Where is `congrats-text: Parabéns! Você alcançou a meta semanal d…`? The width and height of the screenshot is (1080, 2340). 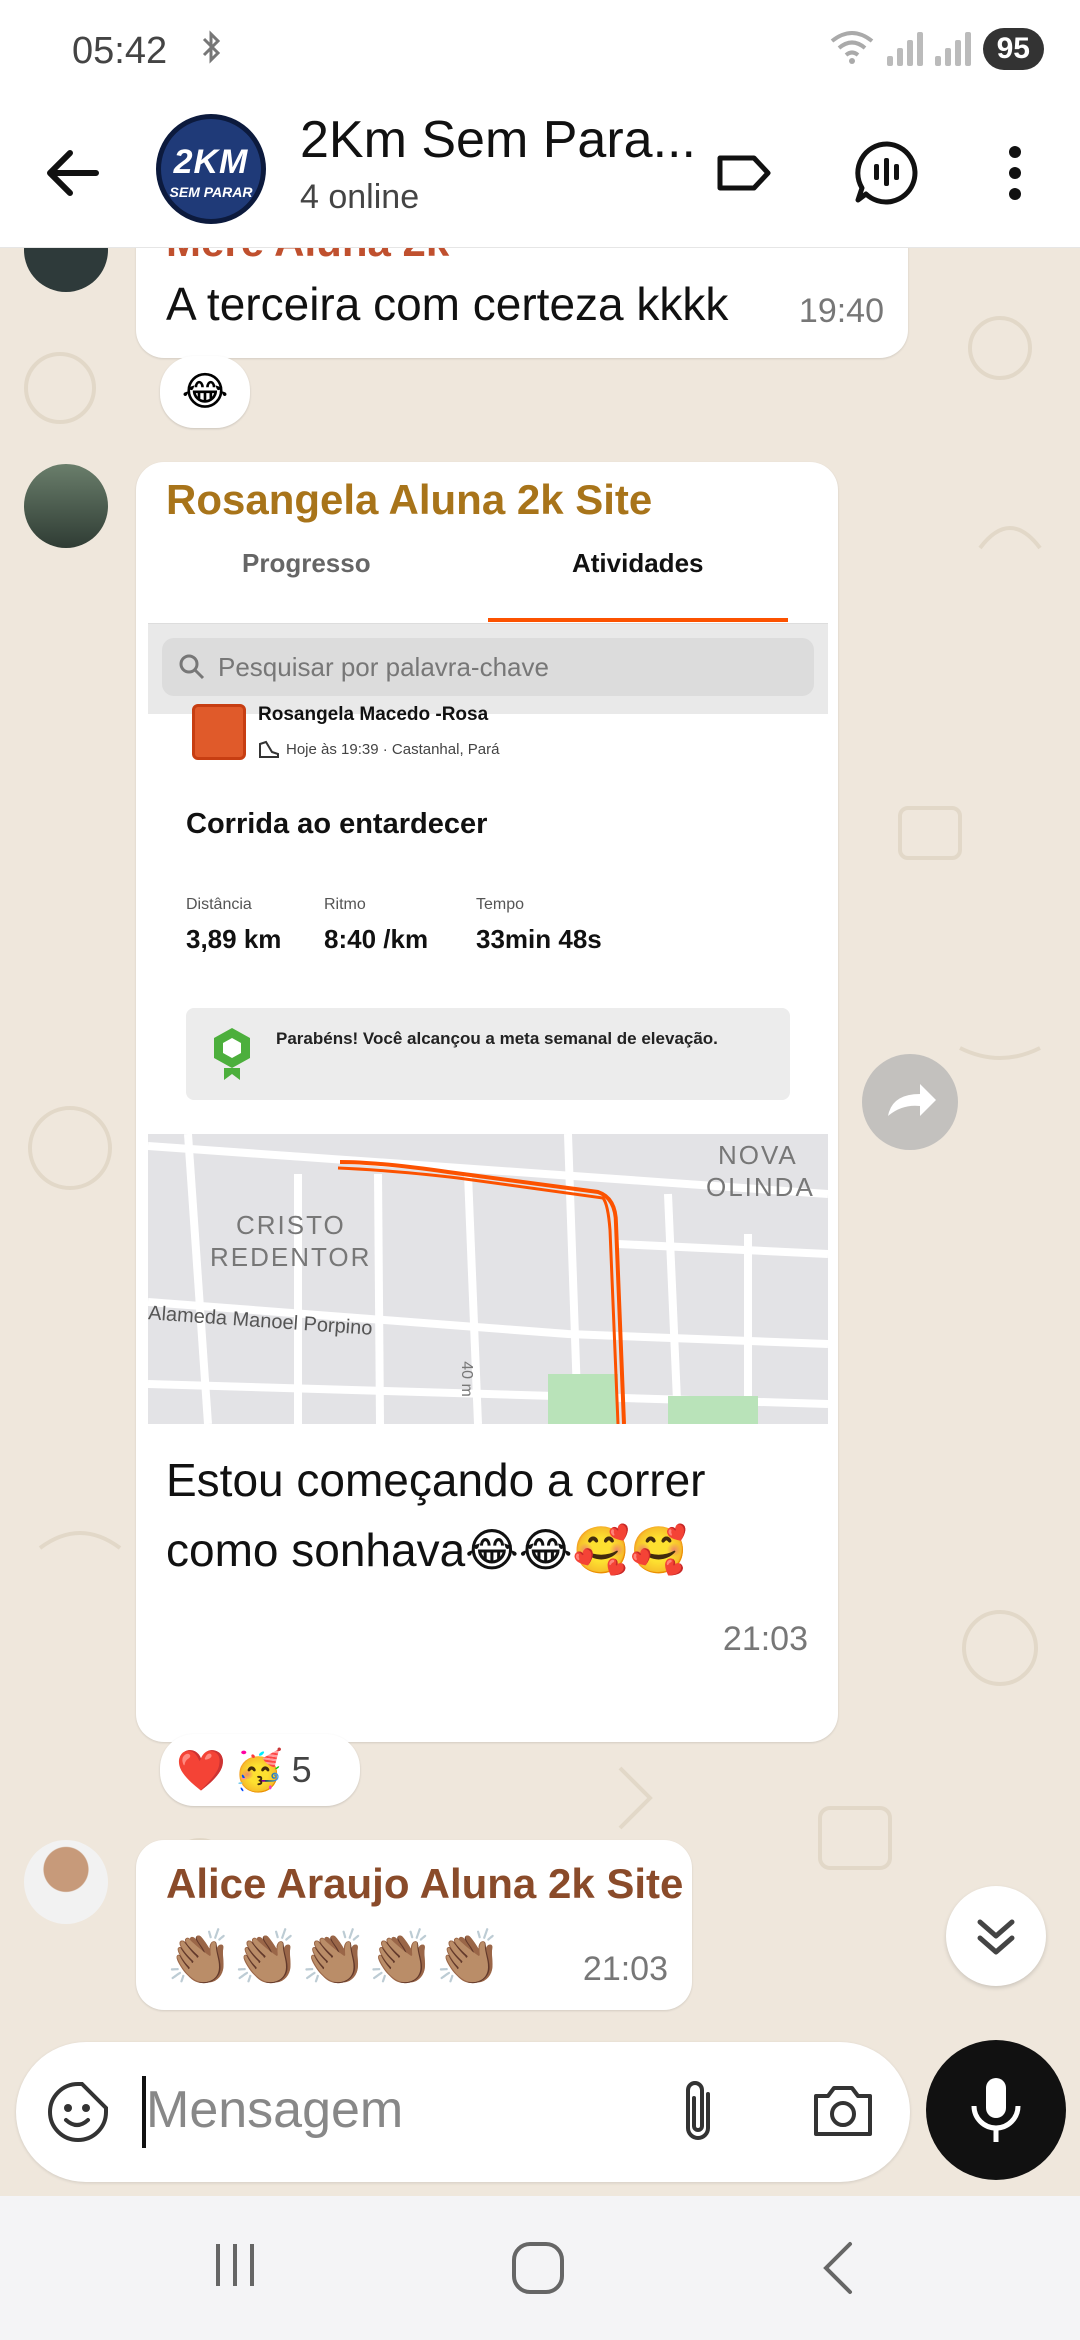
congrats-text: Parabéns! Você alcançou a meta semanal d… is located at coordinates (497, 1038).